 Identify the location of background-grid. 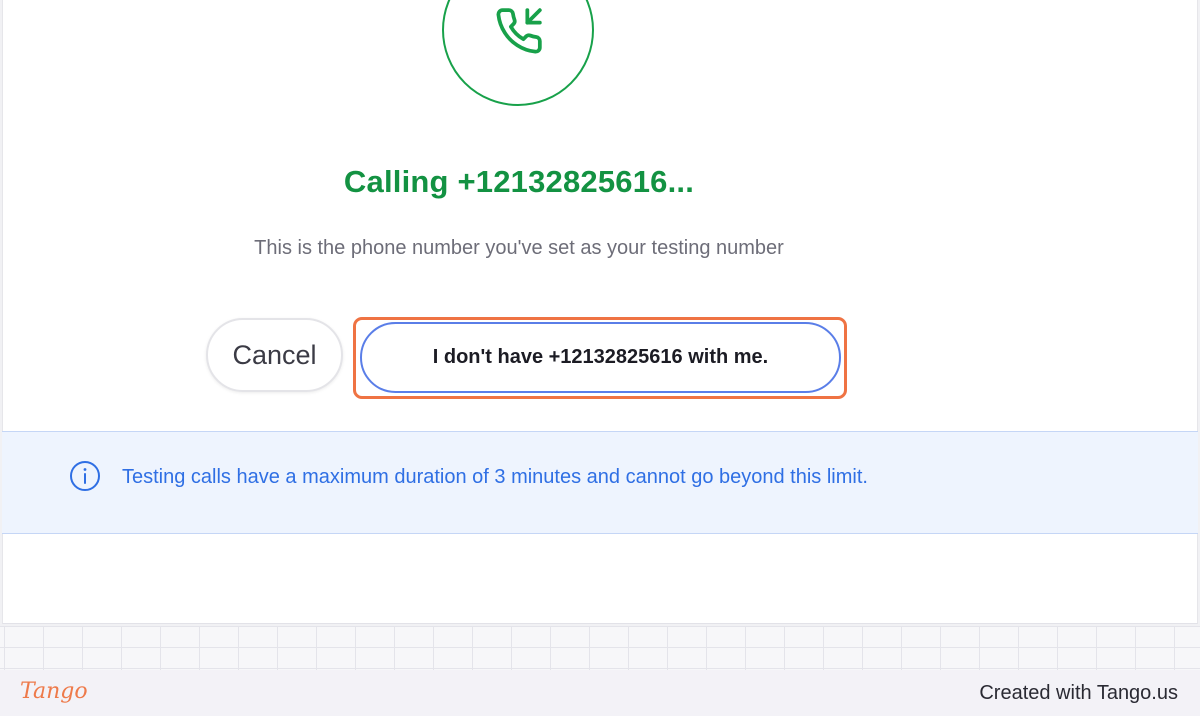
(600, 648).